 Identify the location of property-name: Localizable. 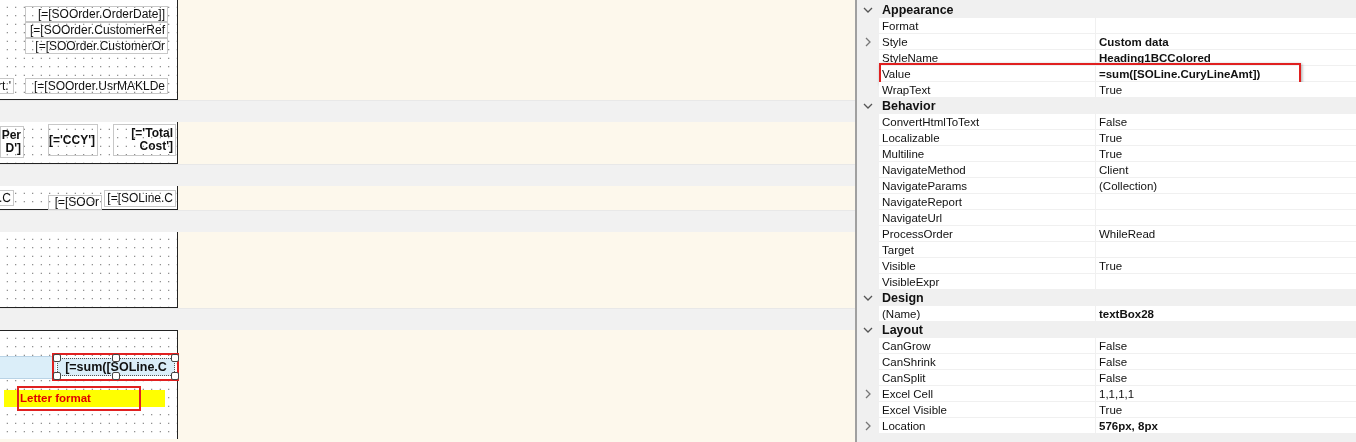
(987, 138).